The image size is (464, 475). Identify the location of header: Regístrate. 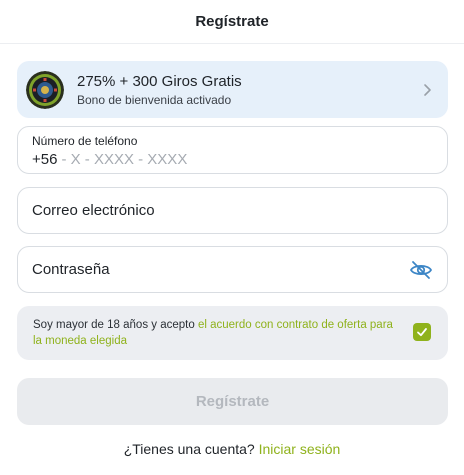
(232, 22).